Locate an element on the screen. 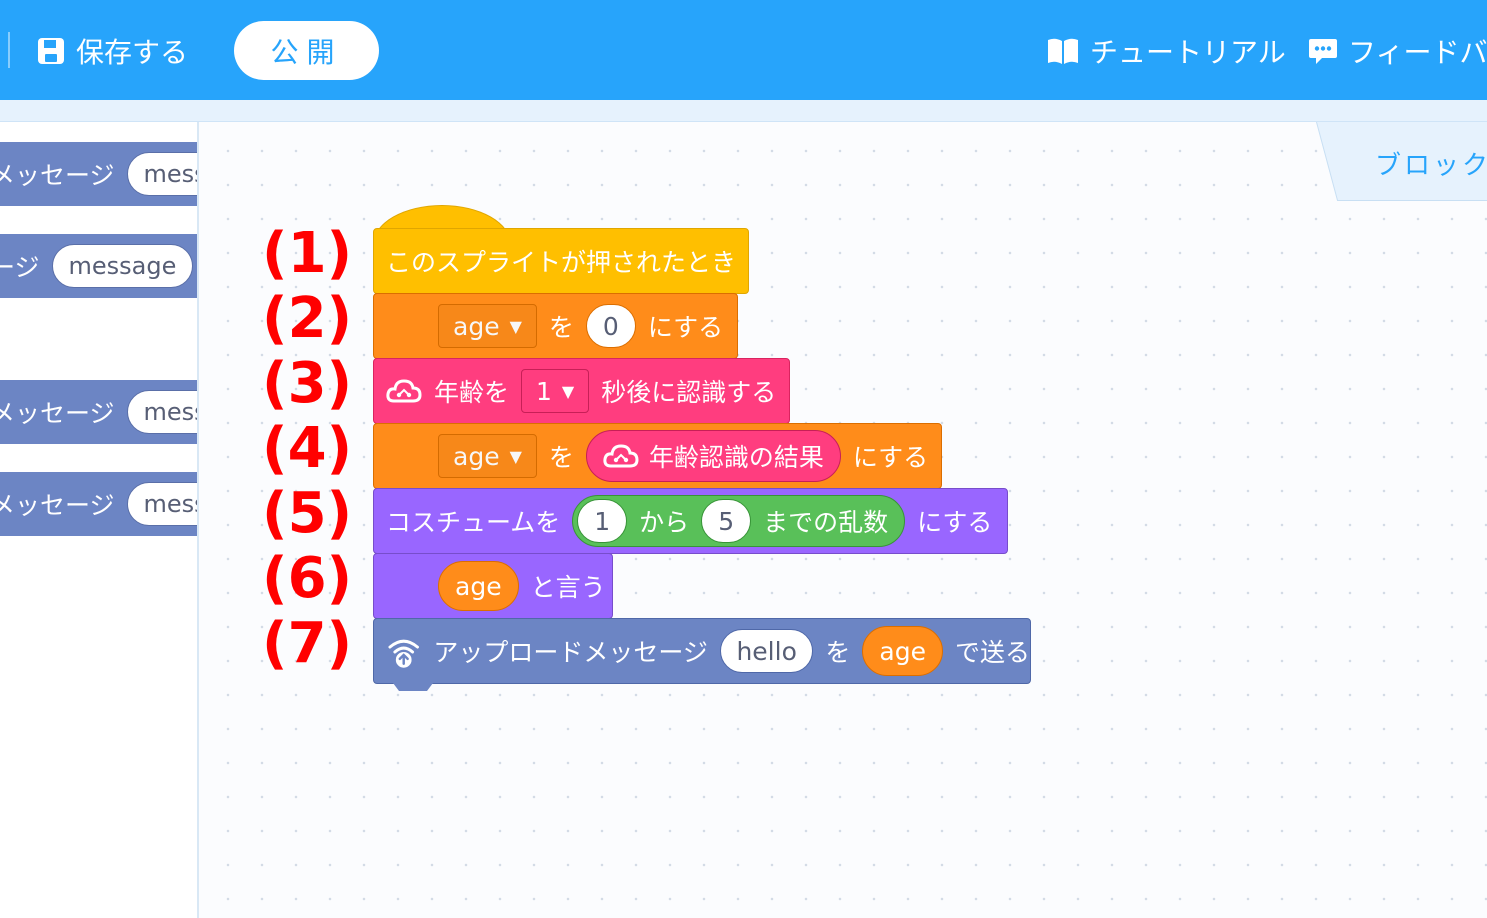  say-block: age と言う is located at coordinates (493, 586).